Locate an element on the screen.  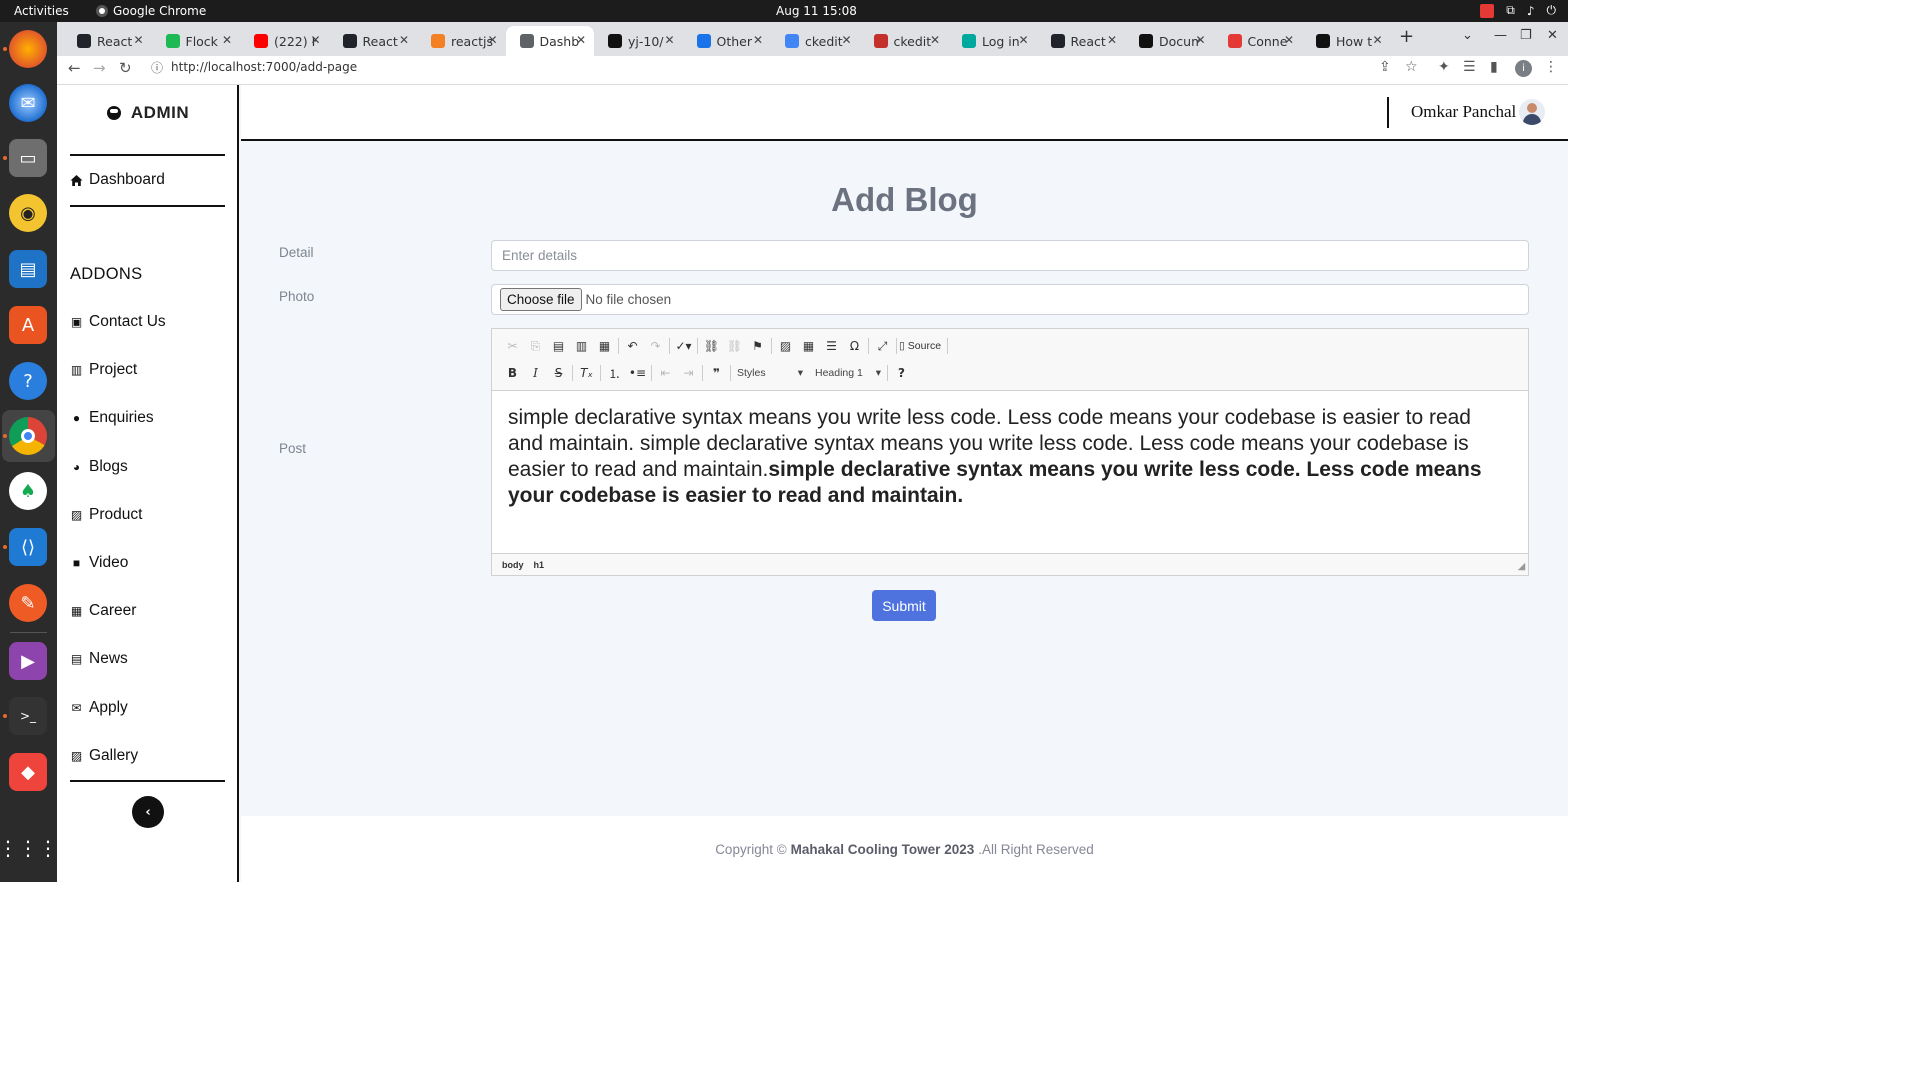
strikethrough-icon: S is located at coordinates (558, 373).